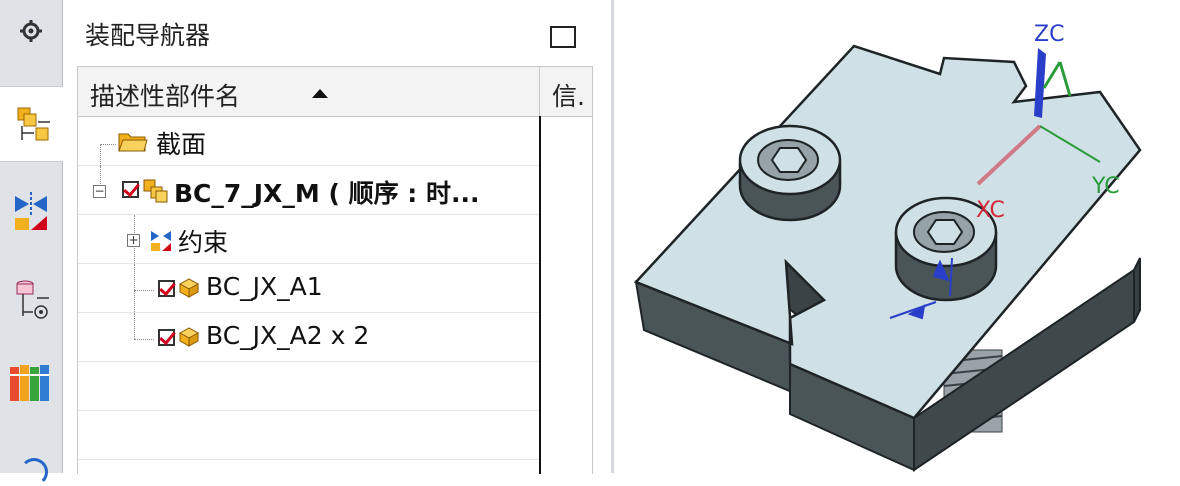  I want to click on reuse-library-tab, so click(31, 383).